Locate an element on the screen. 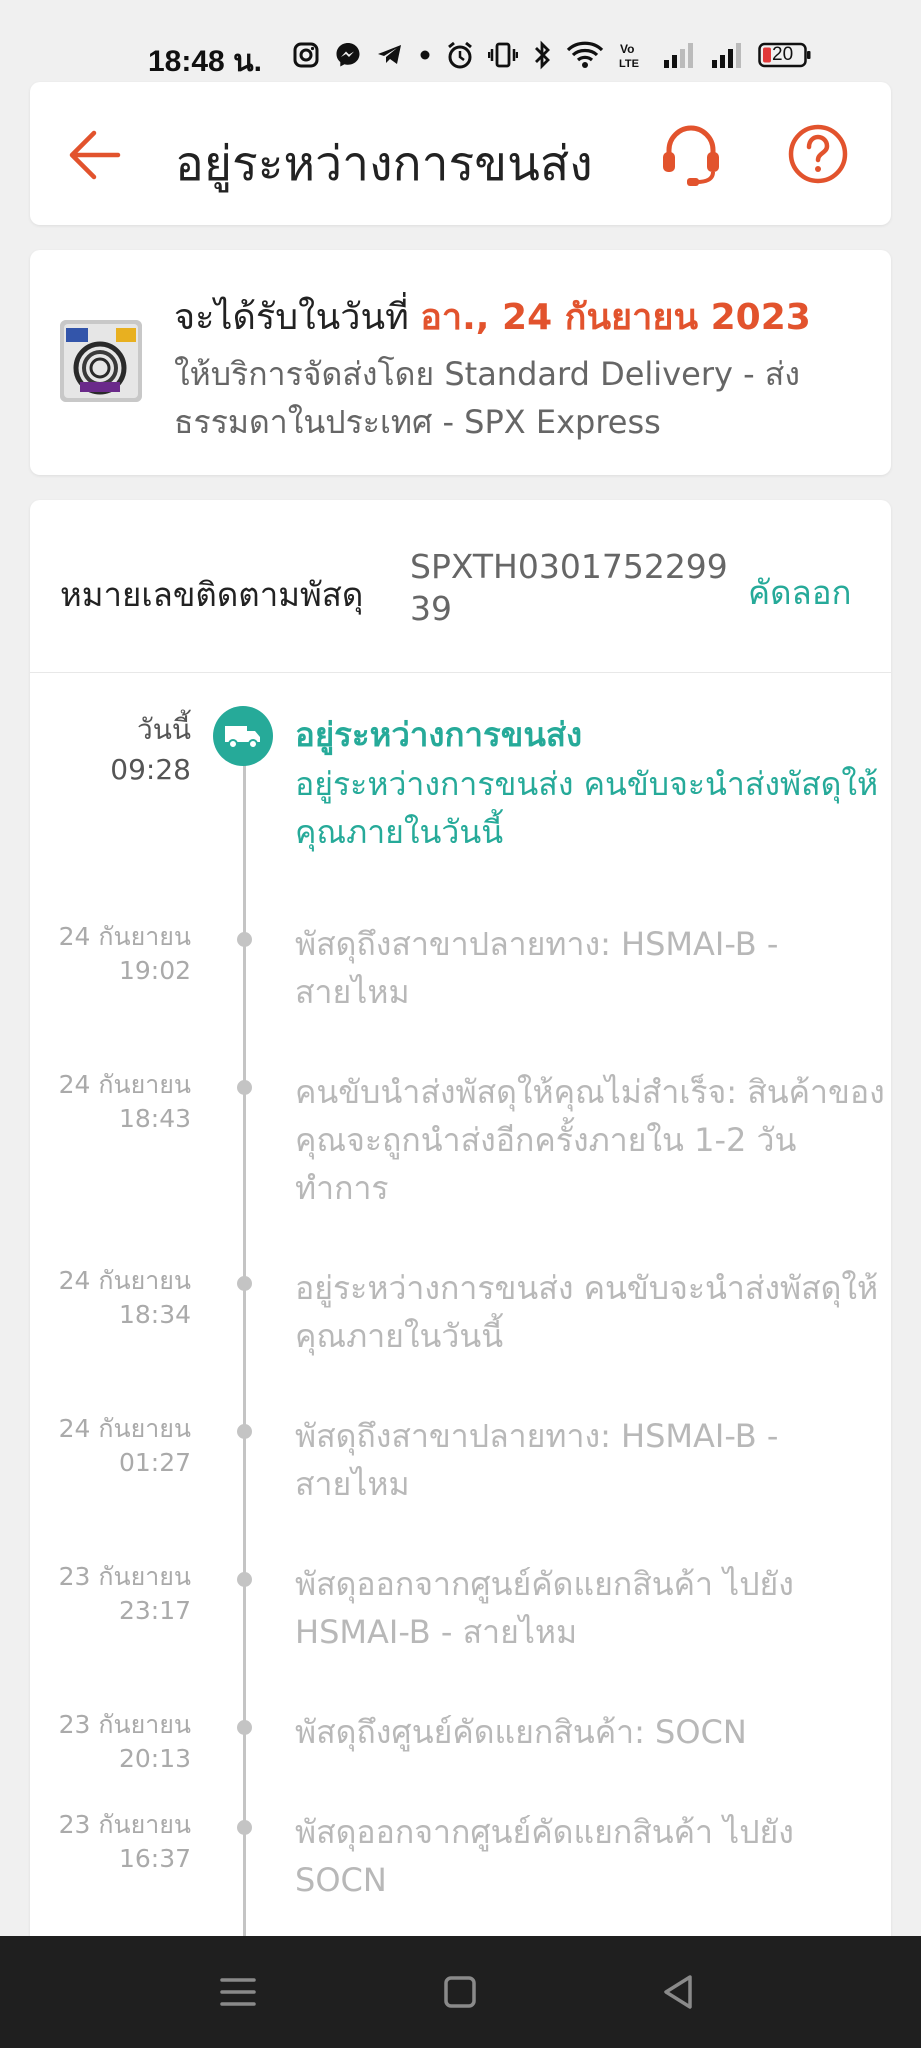 The image size is (921, 2048). help-button is located at coordinates (818, 154).